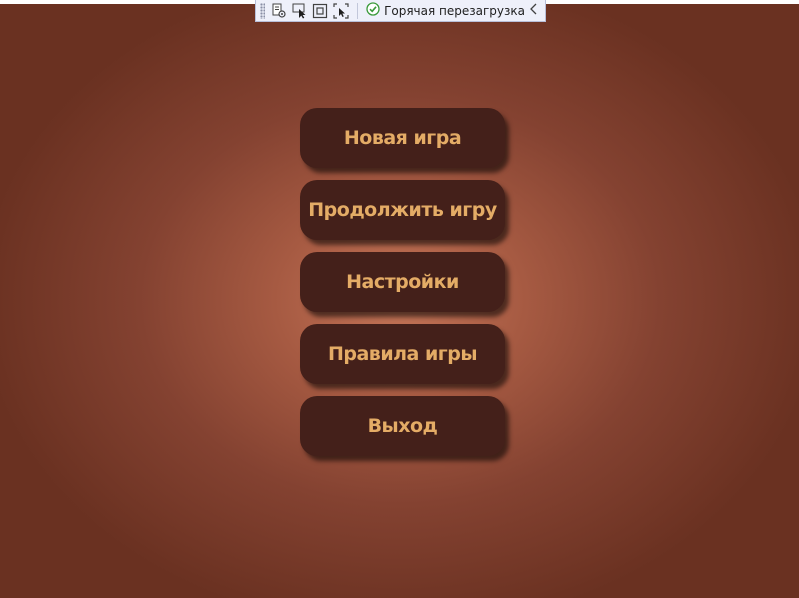  I want to click on settings-button: Настройки, so click(402, 282).